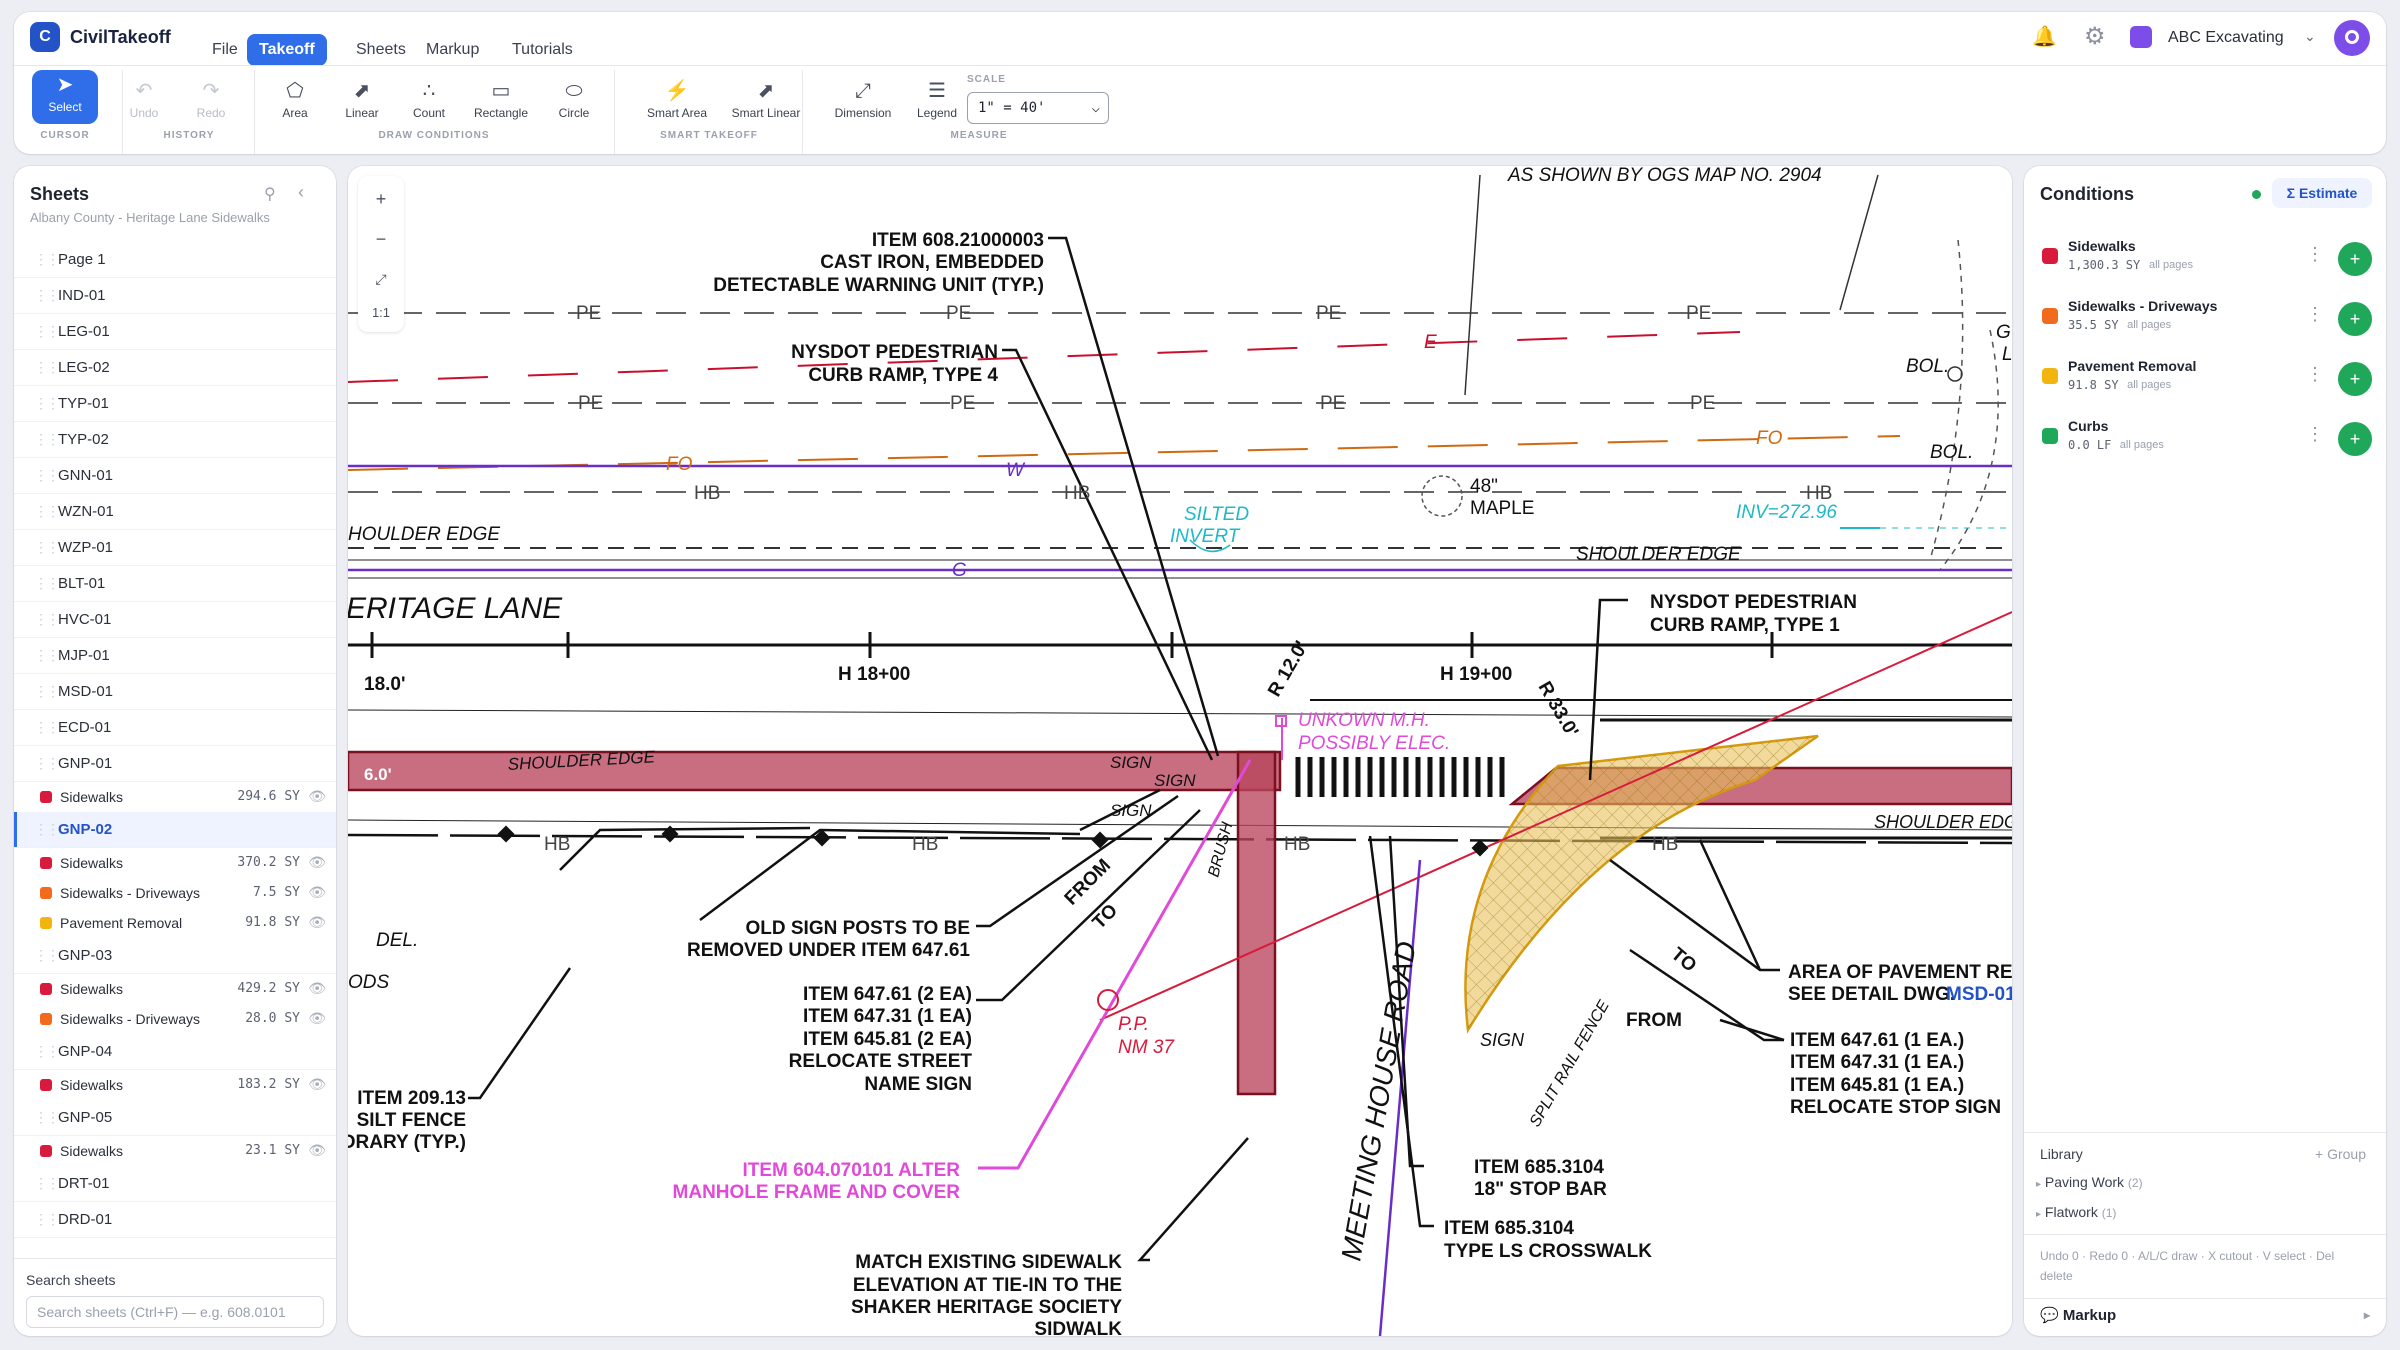 The height and width of the screenshot is (1350, 2400). I want to click on sheet-item: ⋮⋮ GNP-03, so click(175, 956).